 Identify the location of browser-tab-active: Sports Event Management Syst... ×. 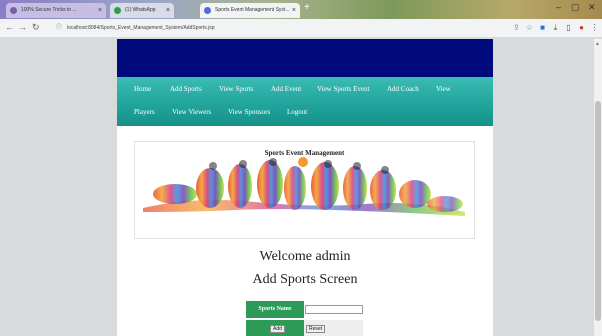
(250, 10).